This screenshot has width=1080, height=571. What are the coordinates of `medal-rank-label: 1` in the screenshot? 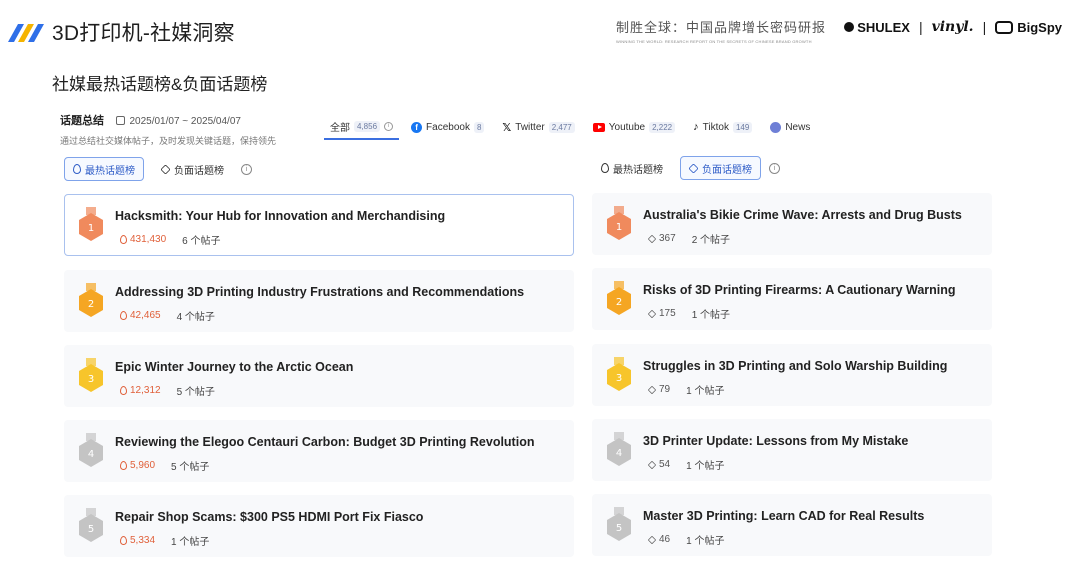 It's located at (619, 227).